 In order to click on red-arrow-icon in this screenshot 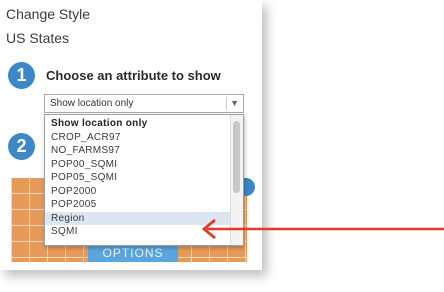, I will do `click(322, 229)`.